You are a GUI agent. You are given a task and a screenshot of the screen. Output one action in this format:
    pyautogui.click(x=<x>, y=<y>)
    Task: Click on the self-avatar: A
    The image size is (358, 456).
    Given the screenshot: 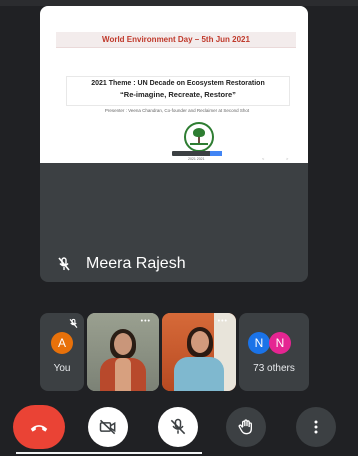 What is the action you would take?
    pyautogui.click(x=62, y=343)
    